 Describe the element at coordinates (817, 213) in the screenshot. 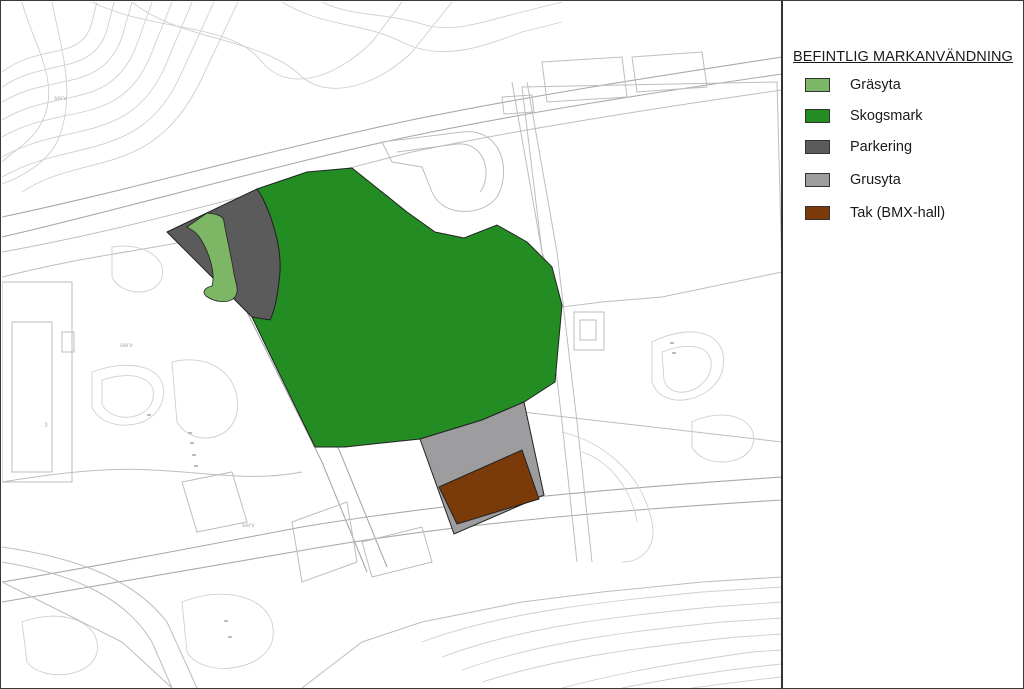

I see `tak-swatch` at that location.